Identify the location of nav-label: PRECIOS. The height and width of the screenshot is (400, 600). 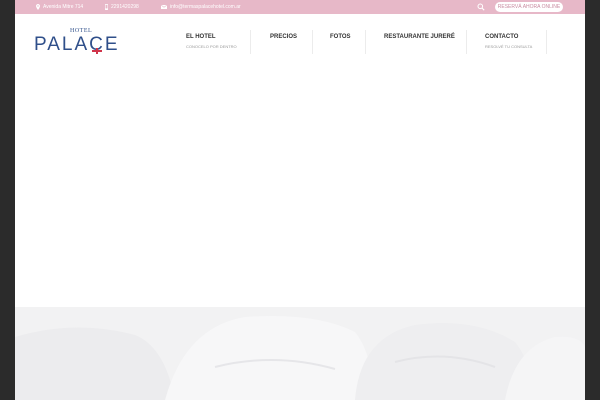
(284, 37).